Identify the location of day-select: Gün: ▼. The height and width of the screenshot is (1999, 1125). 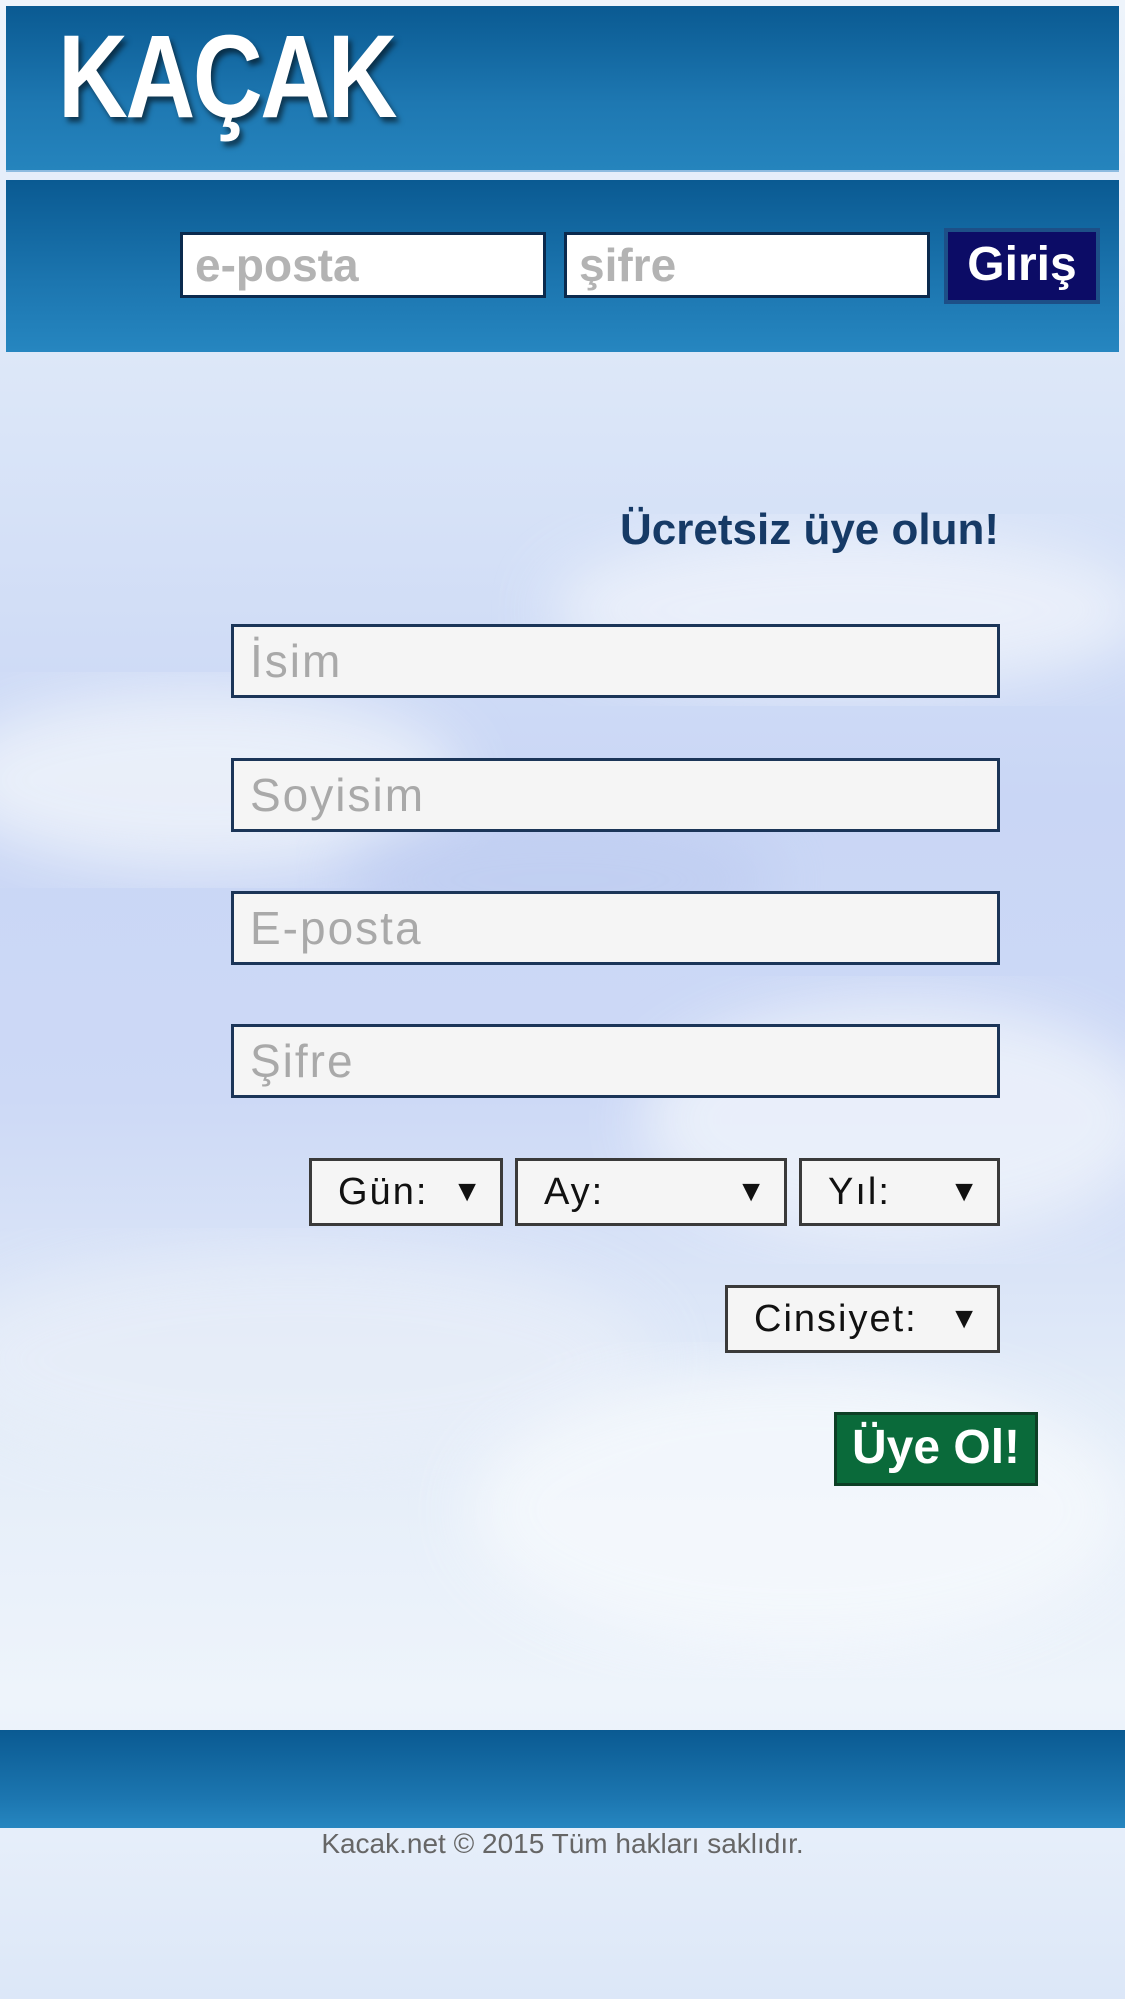
(406, 1192).